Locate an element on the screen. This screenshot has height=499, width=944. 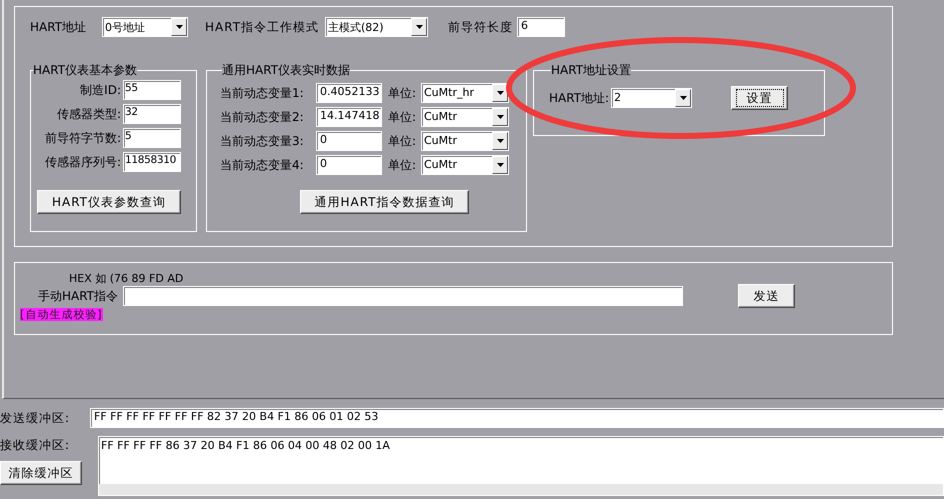
input-field is located at coordinates (403, 296).